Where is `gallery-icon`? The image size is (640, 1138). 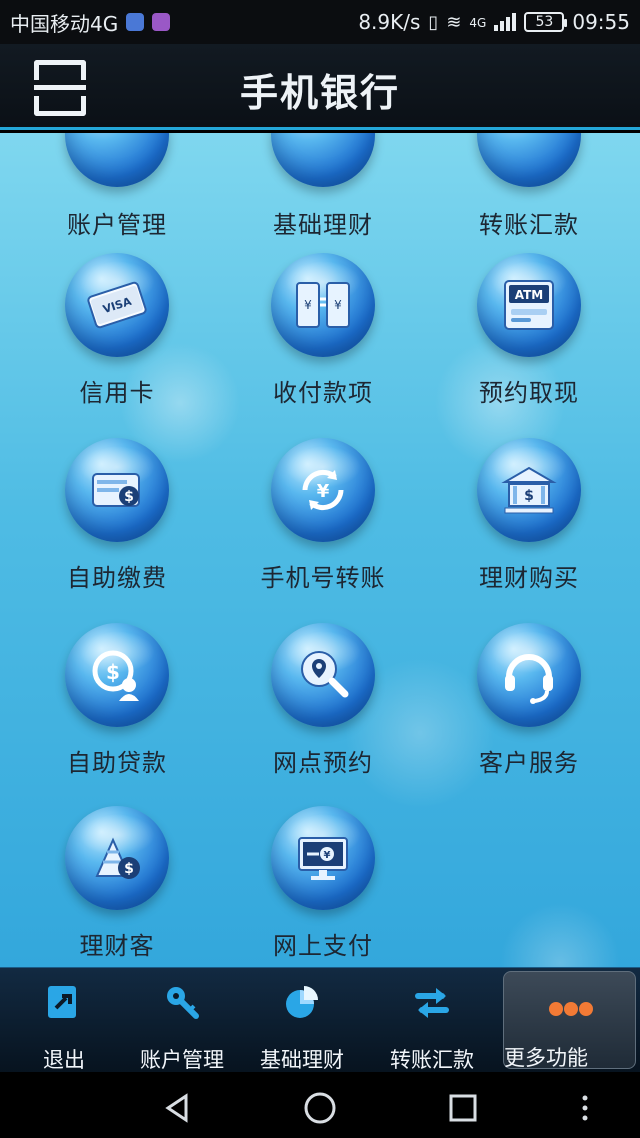 gallery-icon is located at coordinates (161, 22).